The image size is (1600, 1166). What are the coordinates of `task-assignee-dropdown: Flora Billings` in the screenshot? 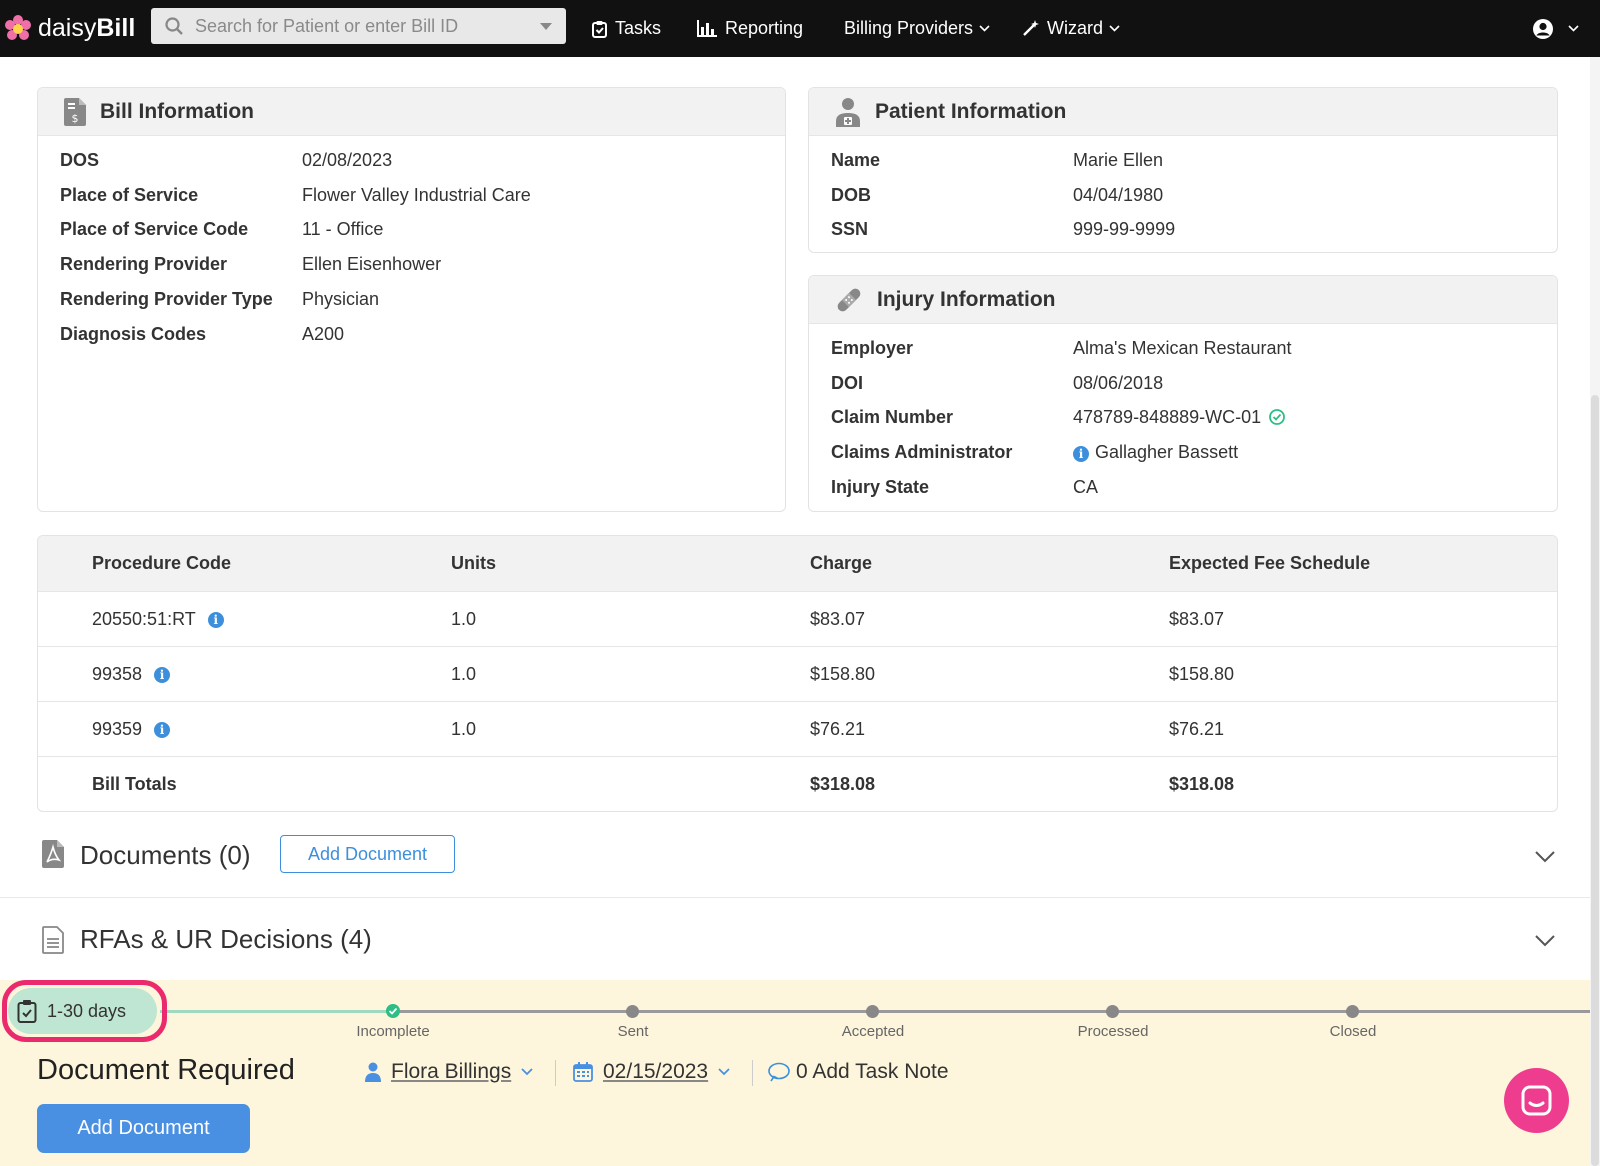 It's located at (449, 1072).